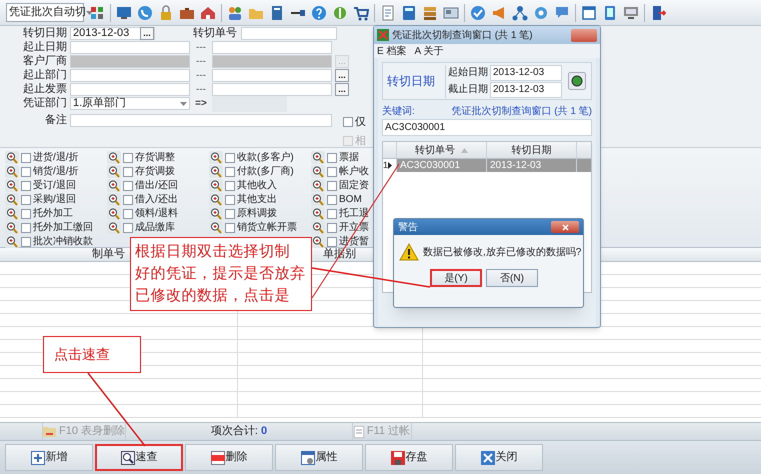 This screenshot has height=474, width=761. What do you see at coordinates (63, 241) in the screenshot?
I see `checkbox-label: 批次冲销收款` at bounding box center [63, 241].